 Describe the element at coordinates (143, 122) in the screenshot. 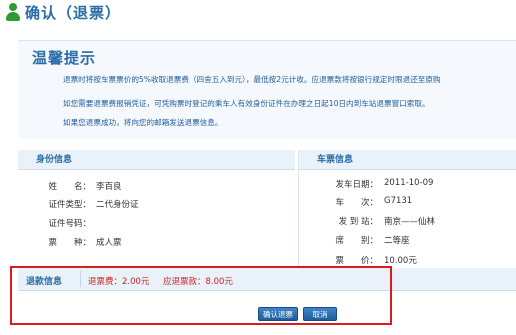

I see `notice-line: 如果您退票成功，将向您的邮箱发送退票信息。` at that location.